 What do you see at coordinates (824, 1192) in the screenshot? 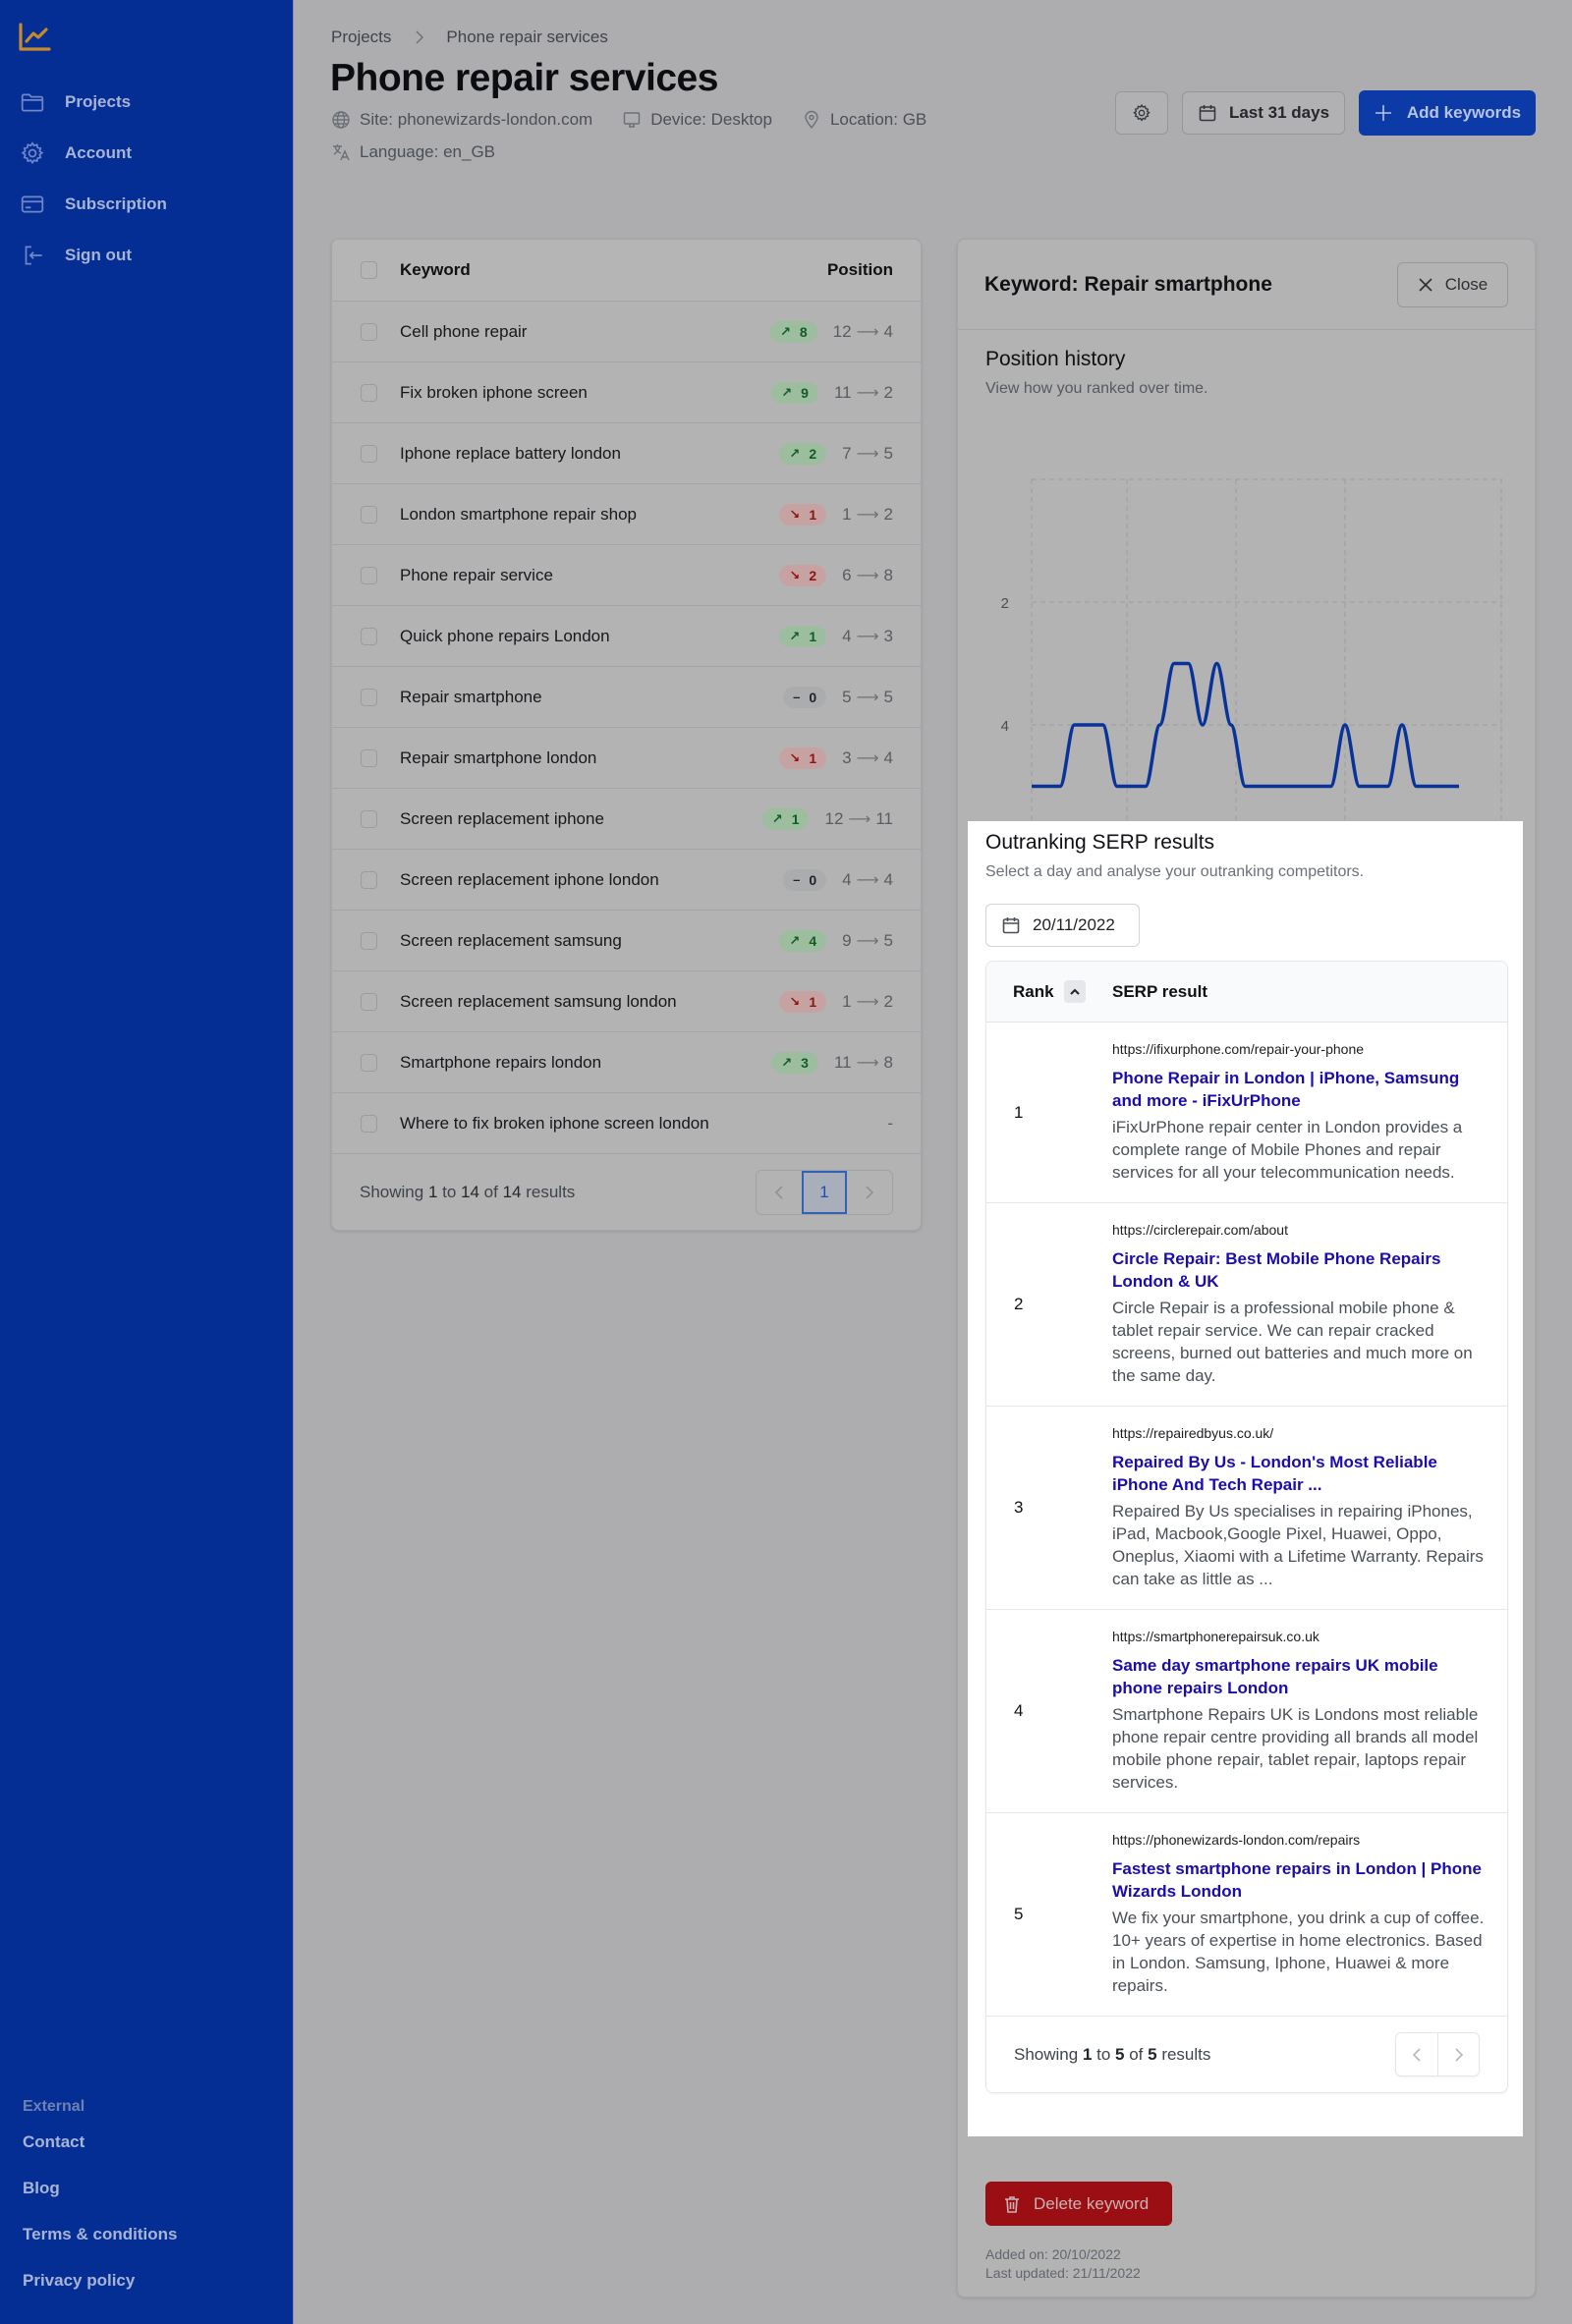
I see `page-1-button: 1` at bounding box center [824, 1192].